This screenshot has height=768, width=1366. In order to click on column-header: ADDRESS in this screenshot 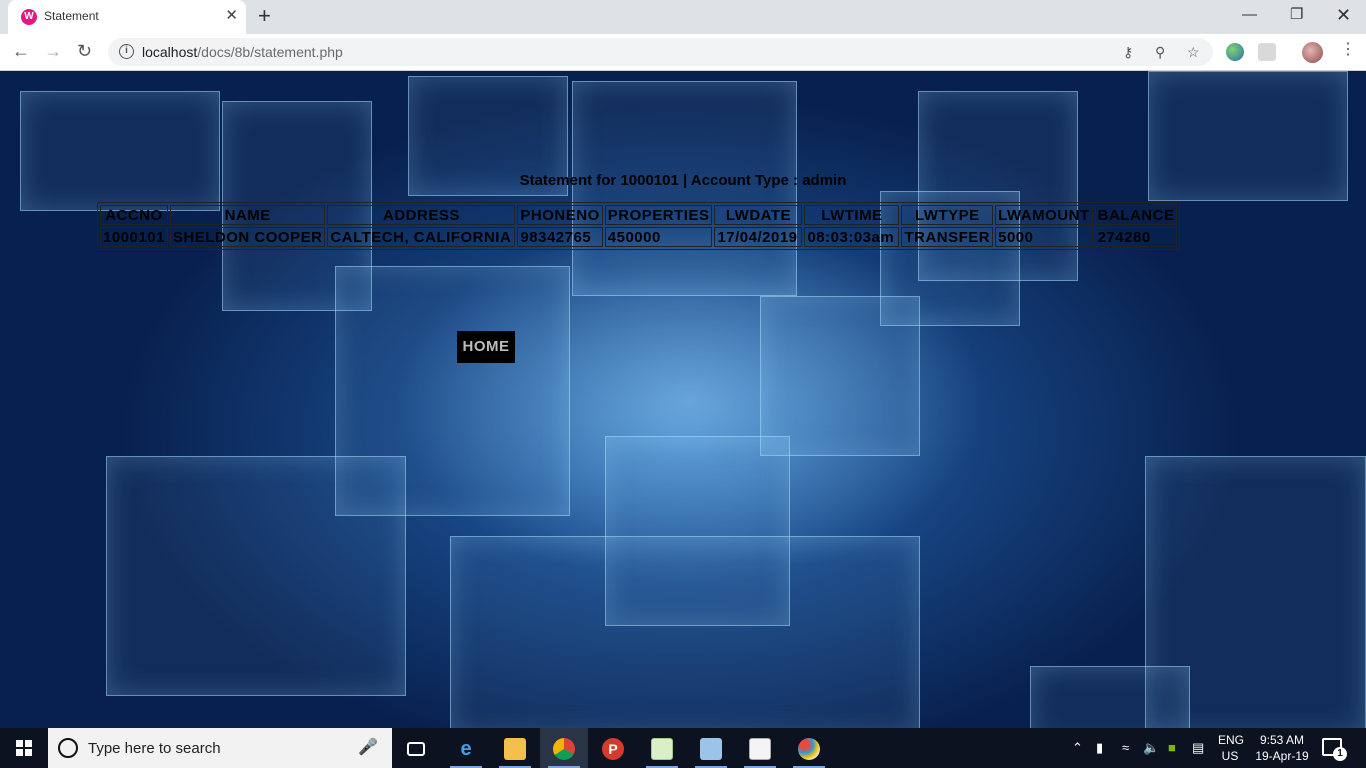, I will do `click(421, 215)`.